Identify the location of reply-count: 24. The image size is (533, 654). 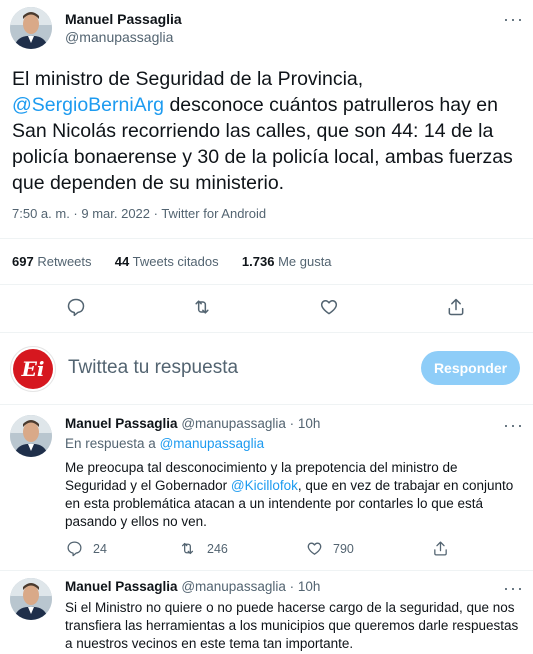
(100, 548).